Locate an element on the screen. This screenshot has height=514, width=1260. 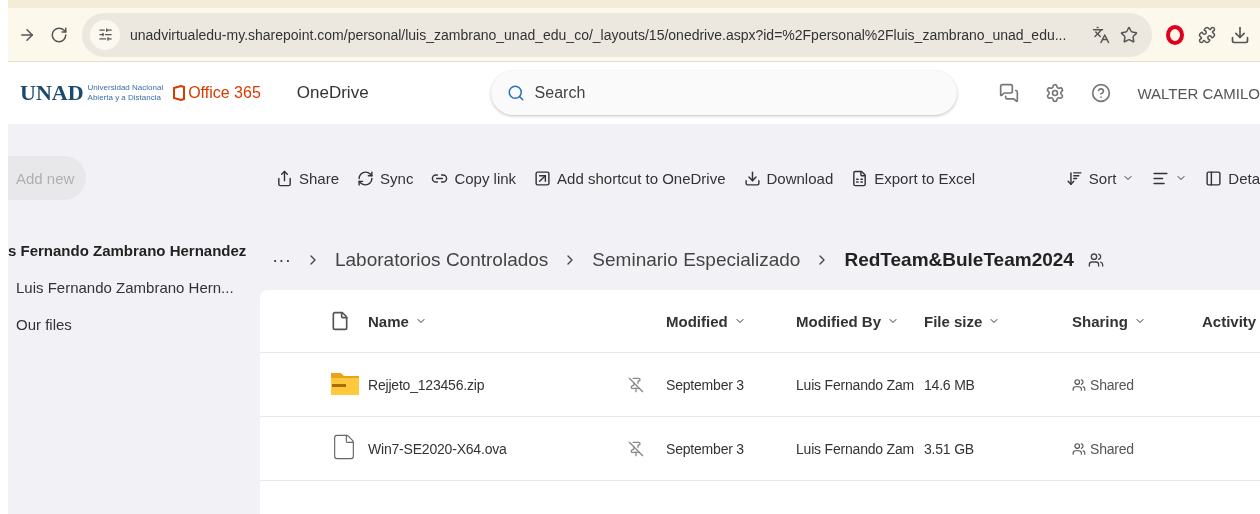
file-name: Rejjeto_123456.zip is located at coordinates (498, 384).